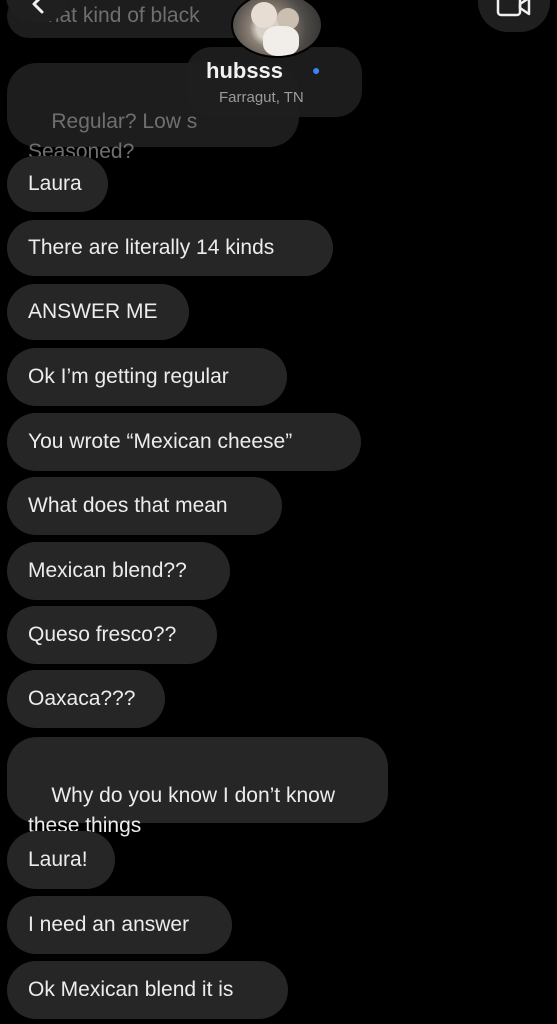 This screenshot has height=1024, width=557. I want to click on message-text: What does that mean, so click(128, 505).